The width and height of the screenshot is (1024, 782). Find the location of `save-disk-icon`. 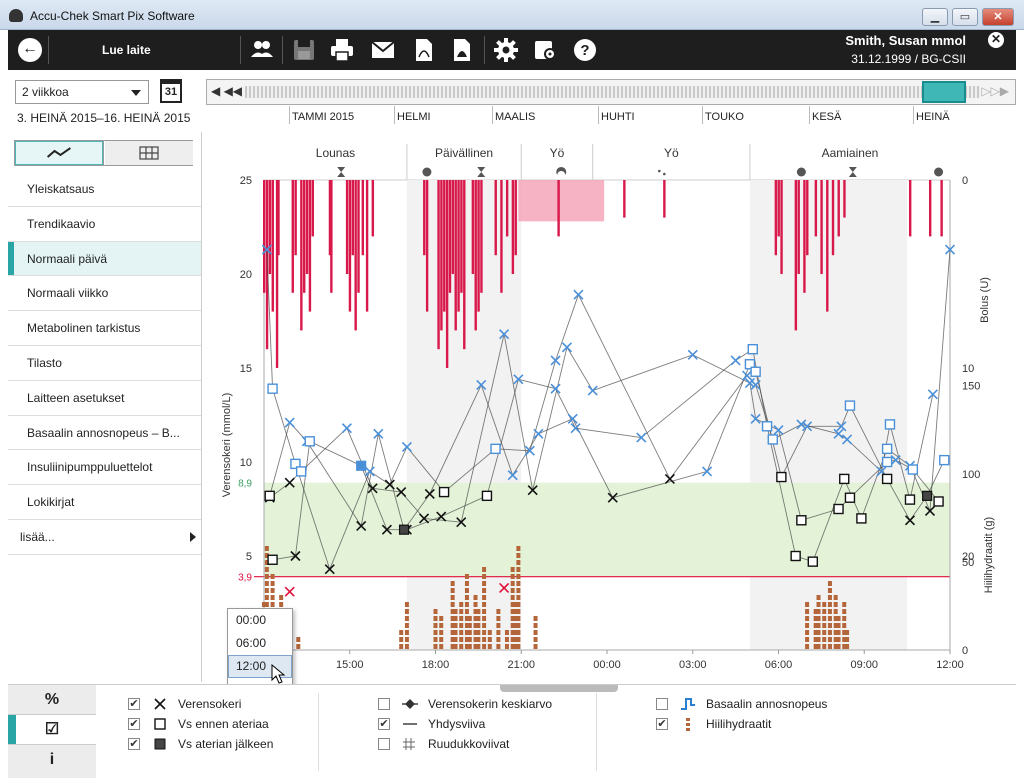

save-disk-icon is located at coordinates (304, 50).